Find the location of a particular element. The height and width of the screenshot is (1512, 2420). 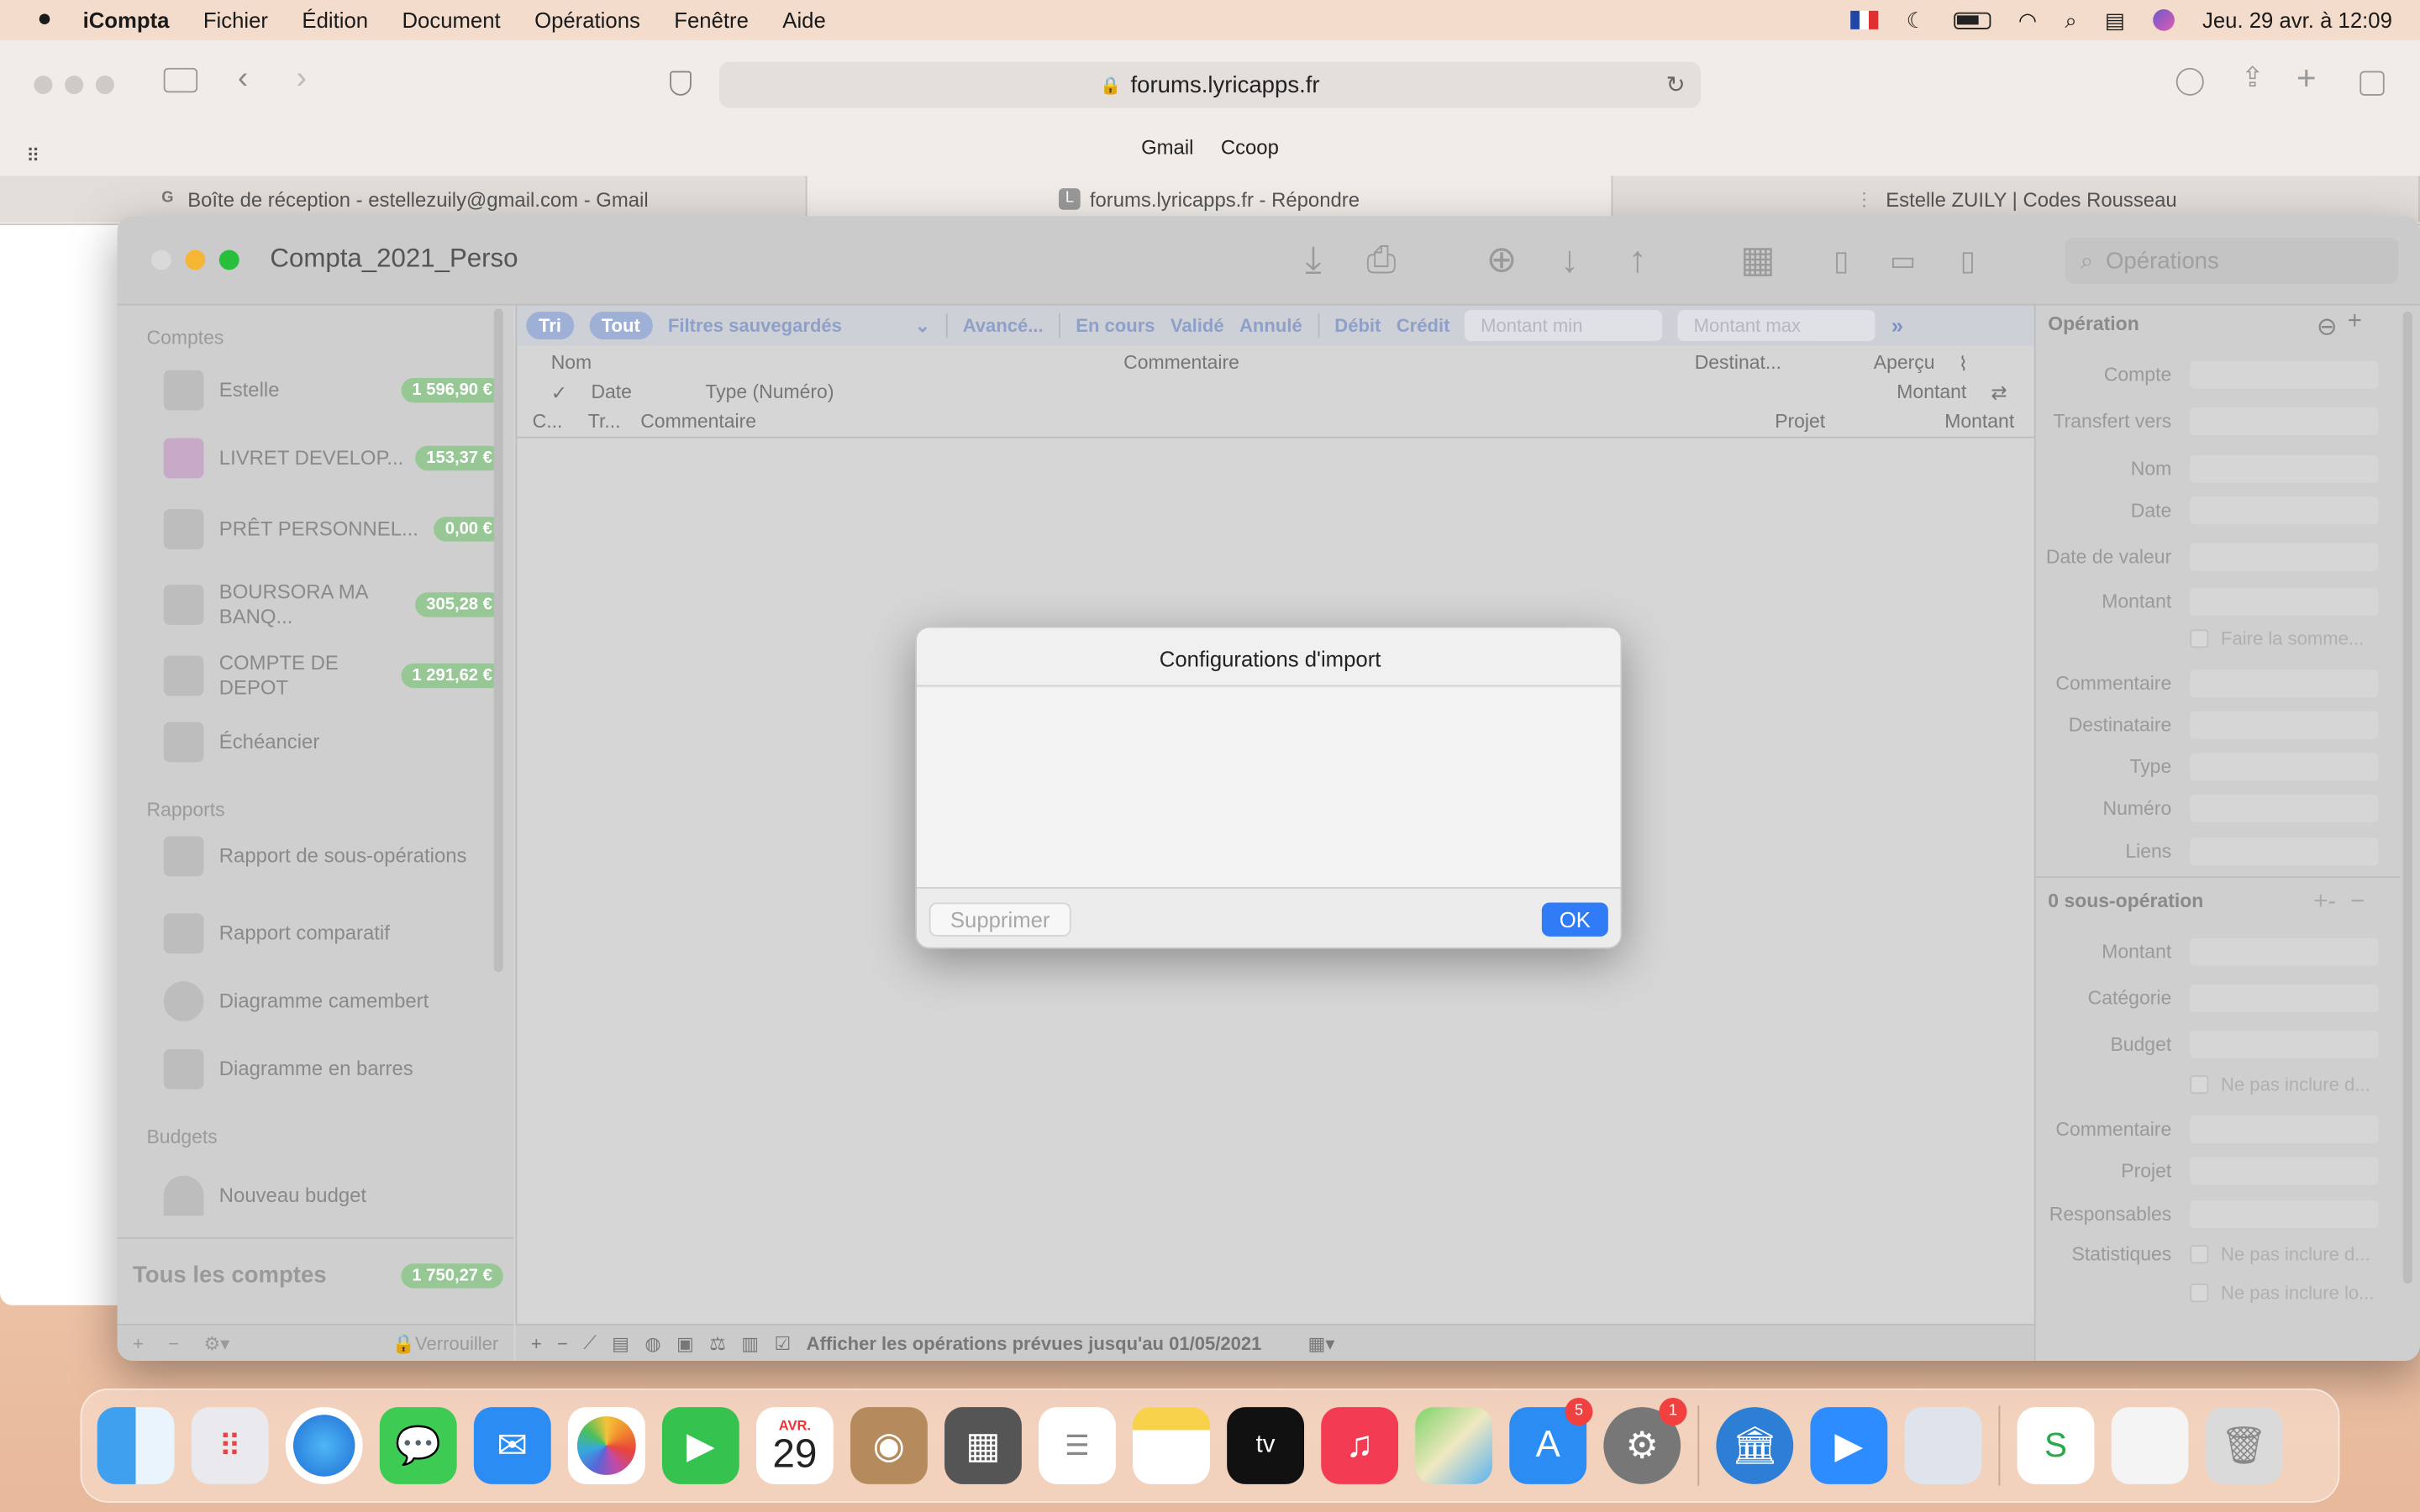

numero-input is located at coordinates (2284, 808).